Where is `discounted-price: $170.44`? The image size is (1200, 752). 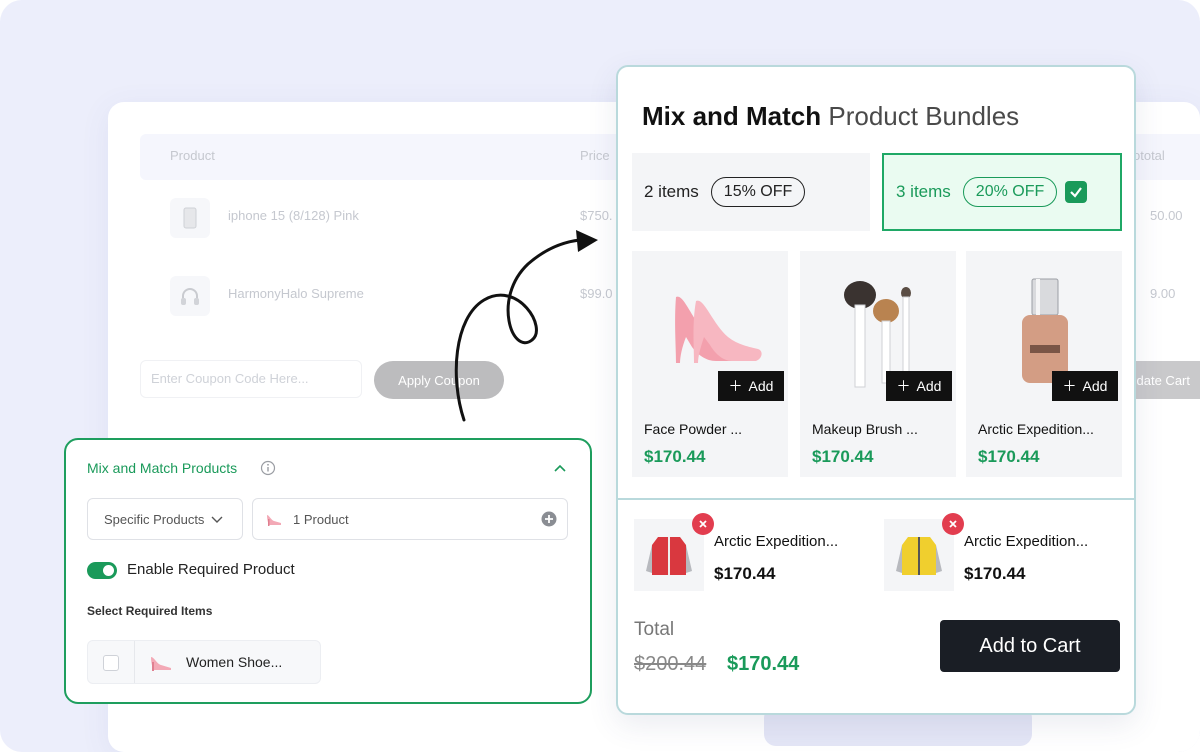 discounted-price: $170.44 is located at coordinates (763, 664).